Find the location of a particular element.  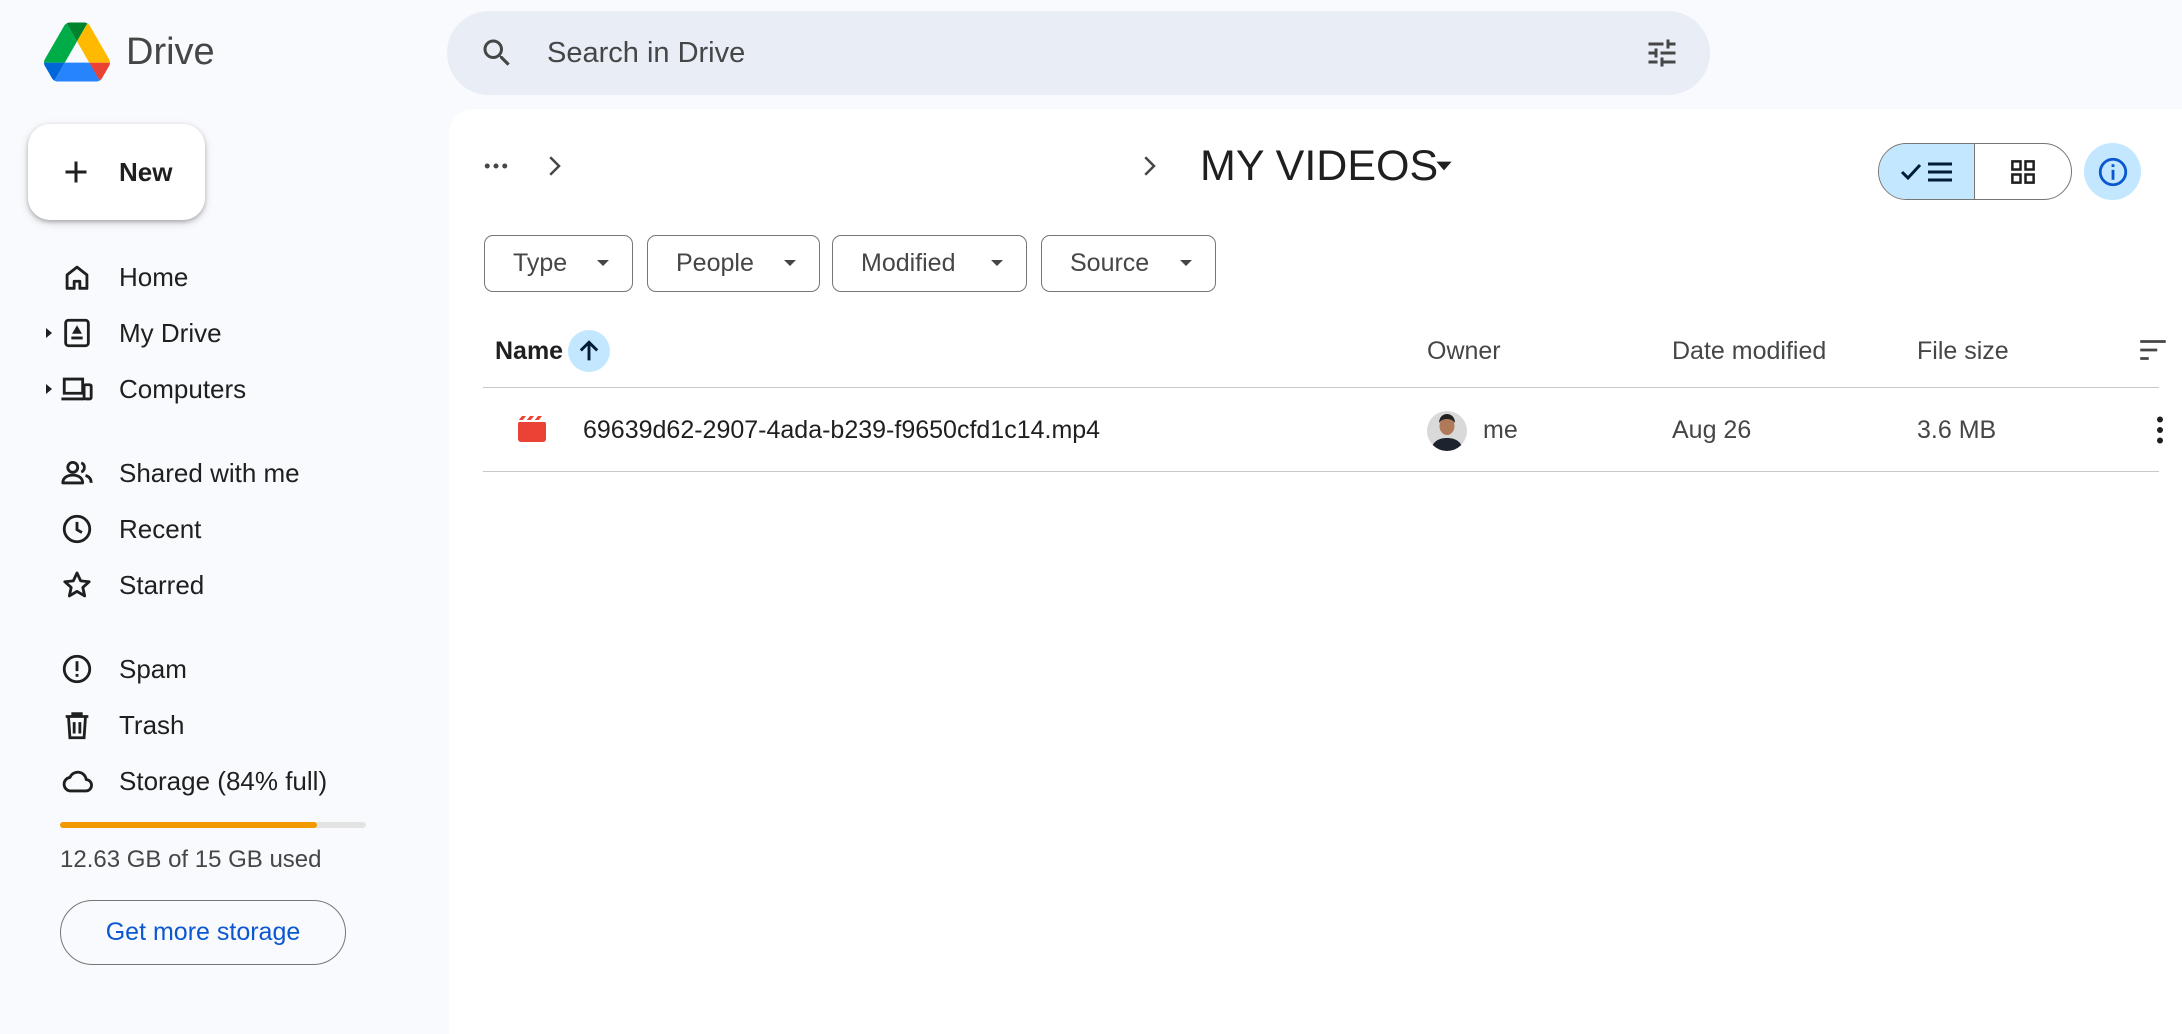

avatar is located at coordinates (1447, 431).